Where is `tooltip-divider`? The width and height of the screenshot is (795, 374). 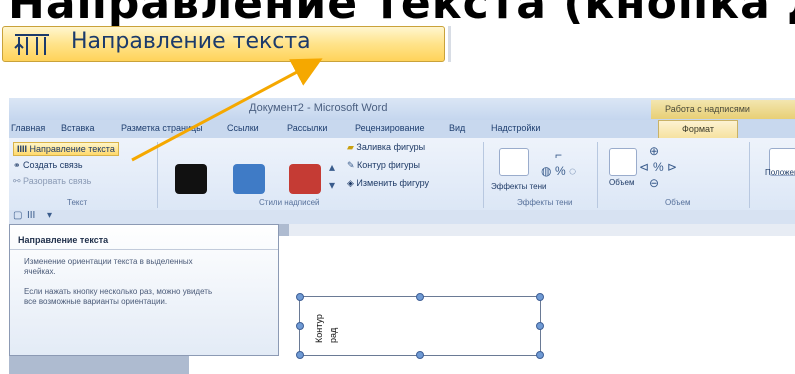 tooltip-divider is located at coordinates (144, 249).